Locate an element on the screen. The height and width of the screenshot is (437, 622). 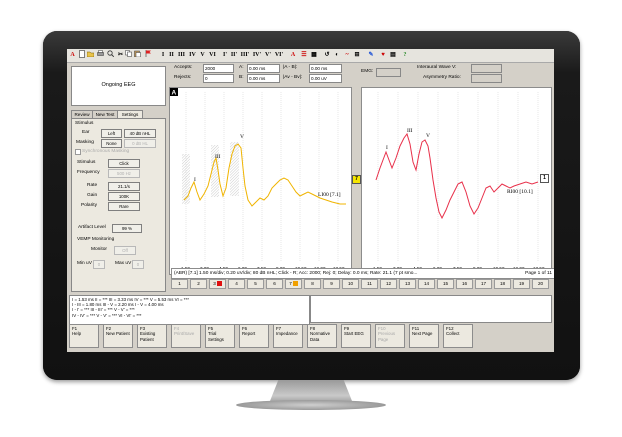
page-button: 10 is located at coordinates (350, 284).